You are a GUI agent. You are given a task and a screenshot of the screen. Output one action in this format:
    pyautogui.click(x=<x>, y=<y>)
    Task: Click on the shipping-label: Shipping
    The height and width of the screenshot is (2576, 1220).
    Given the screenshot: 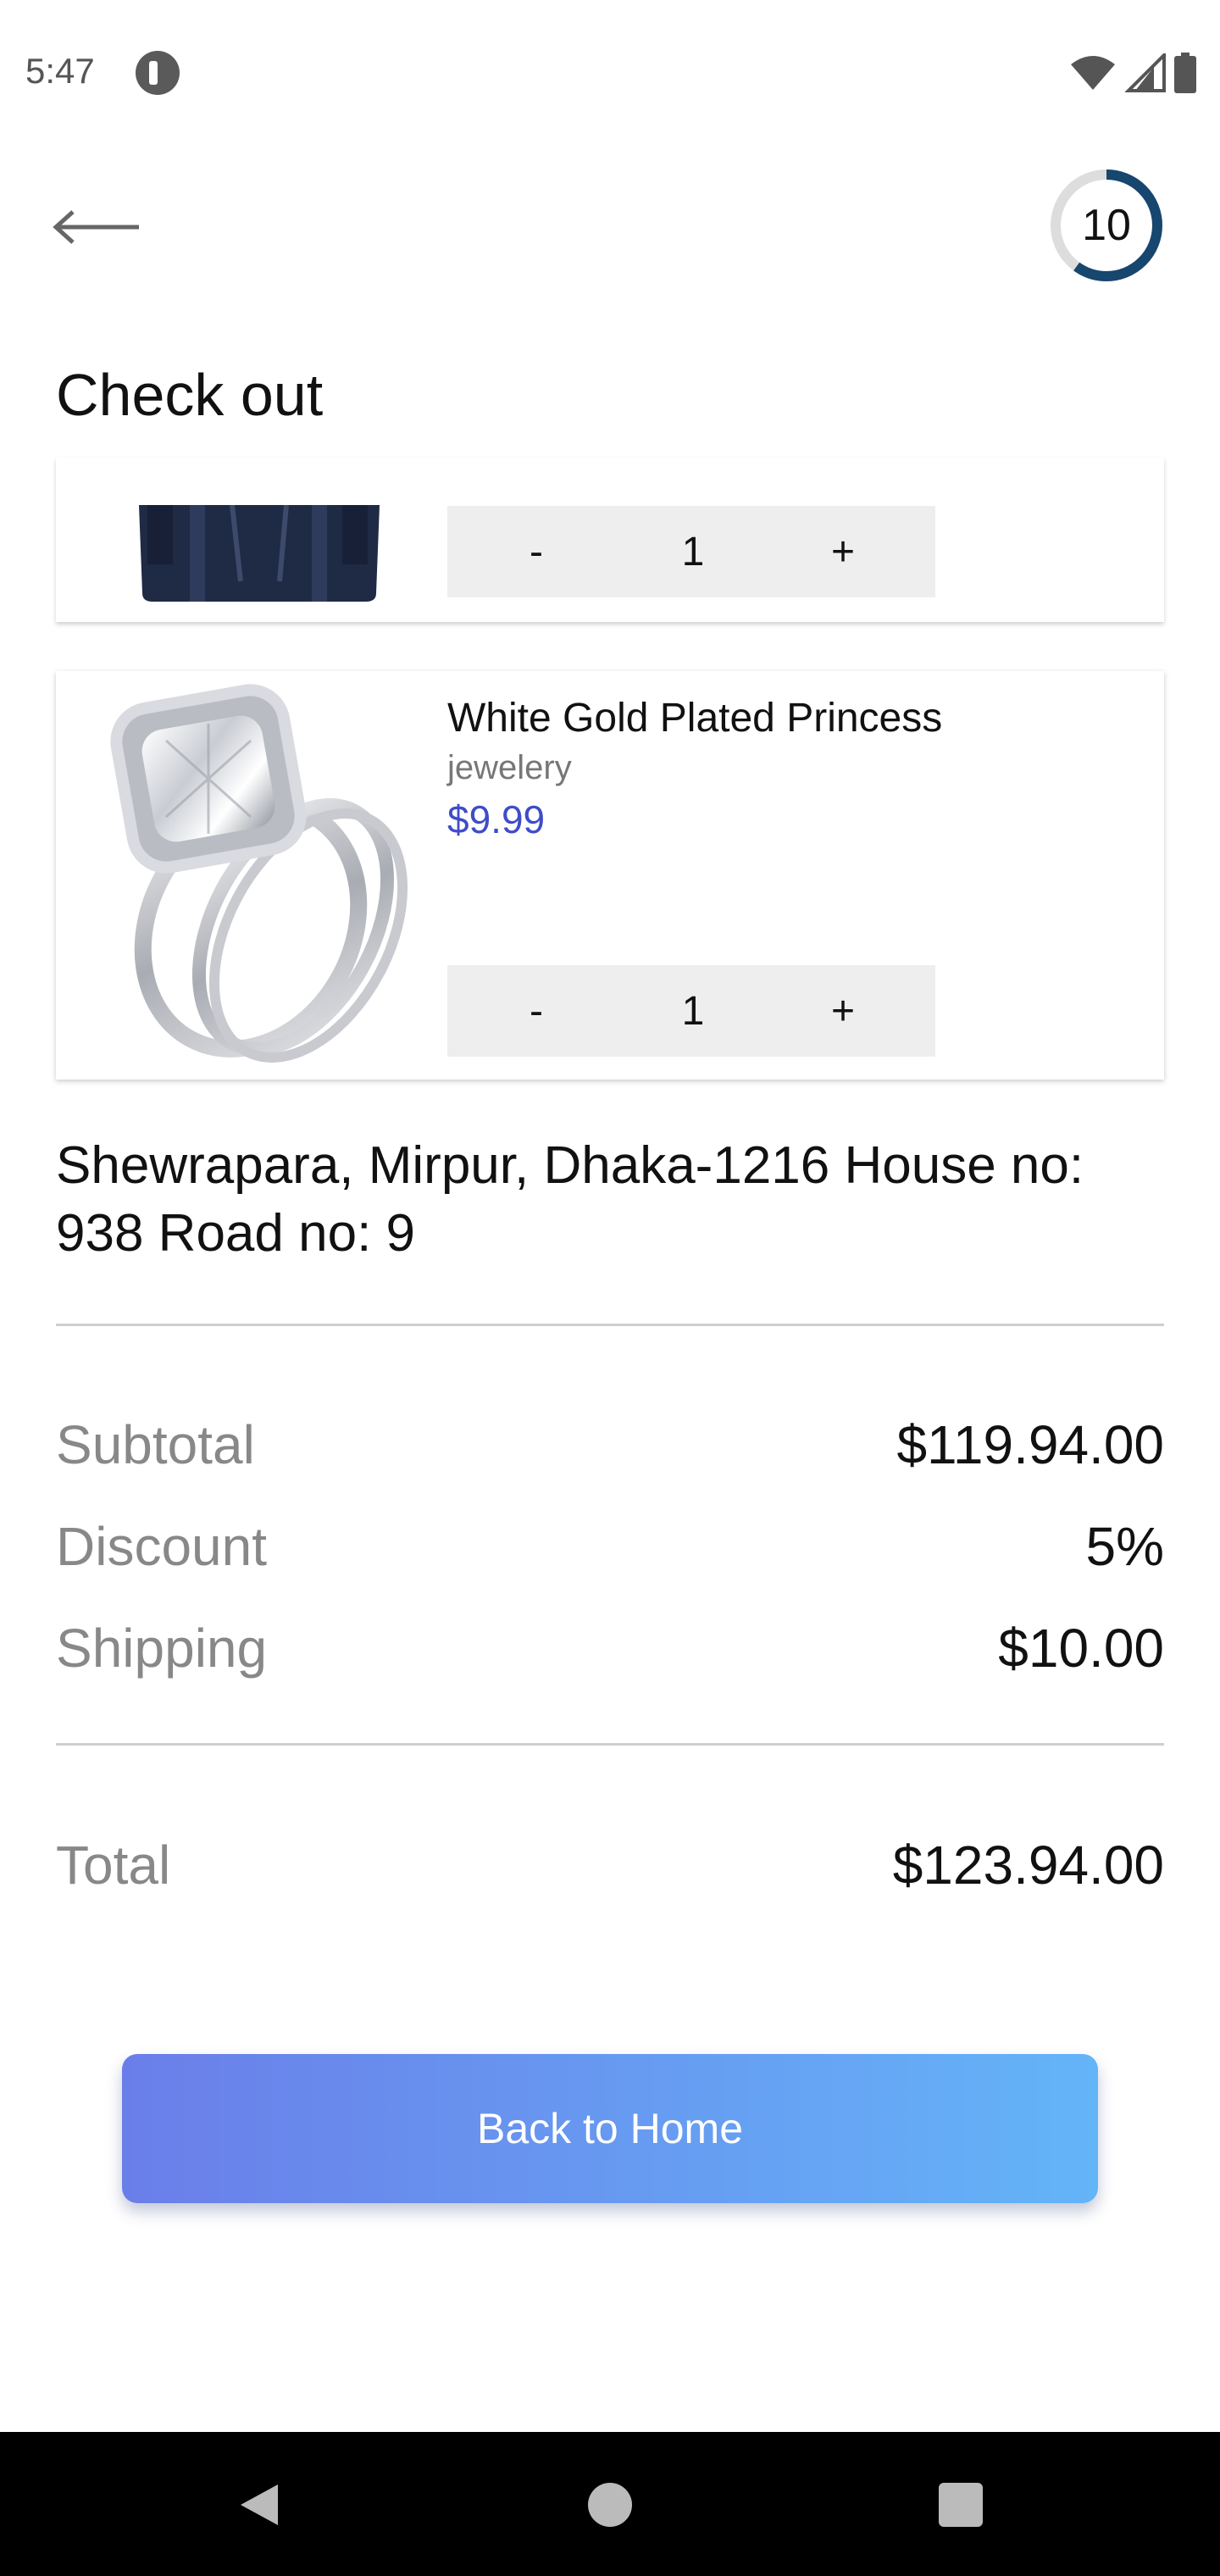 What is the action you would take?
    pyautogui.click(x=162, y=1648)
    